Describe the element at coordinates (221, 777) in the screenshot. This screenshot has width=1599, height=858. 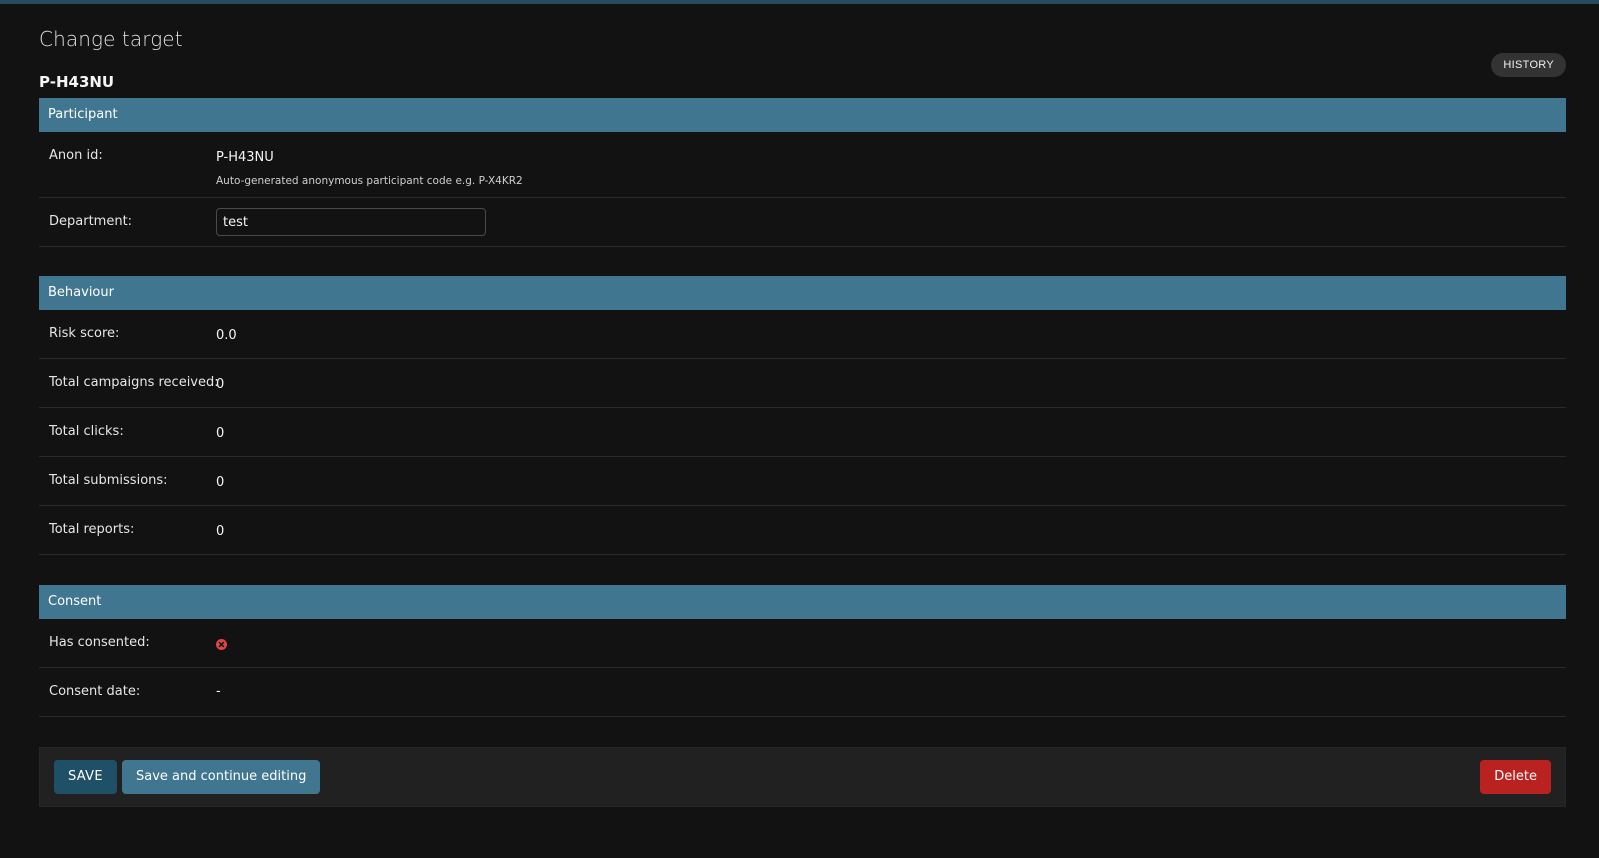
I see `save-and-continue-button: Save and continue editing` at that location.